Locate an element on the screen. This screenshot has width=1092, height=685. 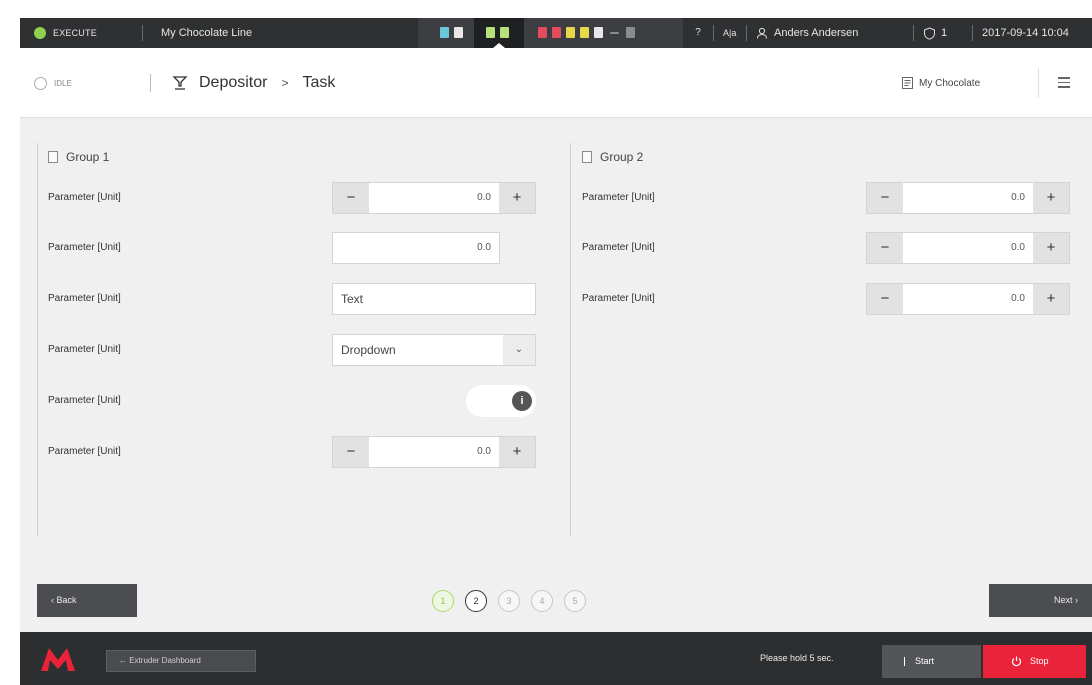
breadcrumb: Depositor > Task is located at coordinates (253, 83).